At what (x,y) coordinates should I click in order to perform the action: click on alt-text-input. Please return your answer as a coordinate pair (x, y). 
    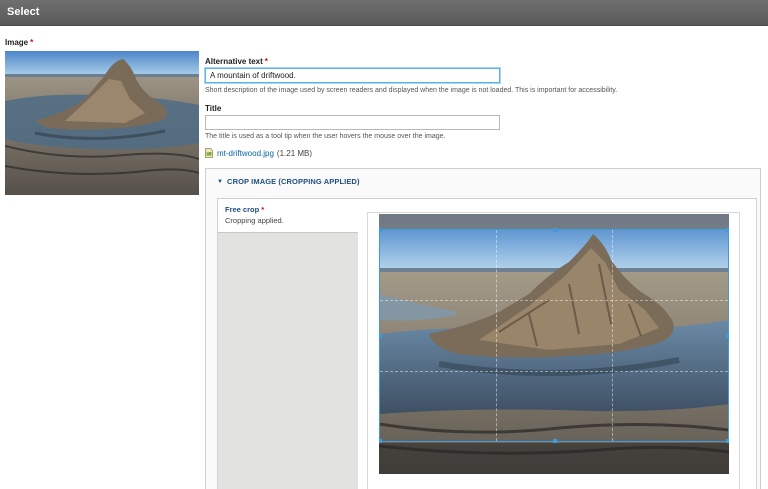
    Looking at the image, I should click on (352, 75).